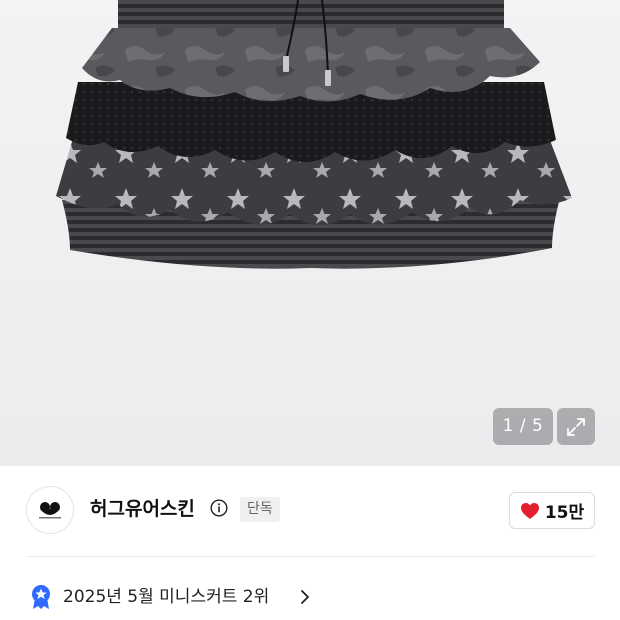  I want to click on like-button: 15만, so click(552, 510).